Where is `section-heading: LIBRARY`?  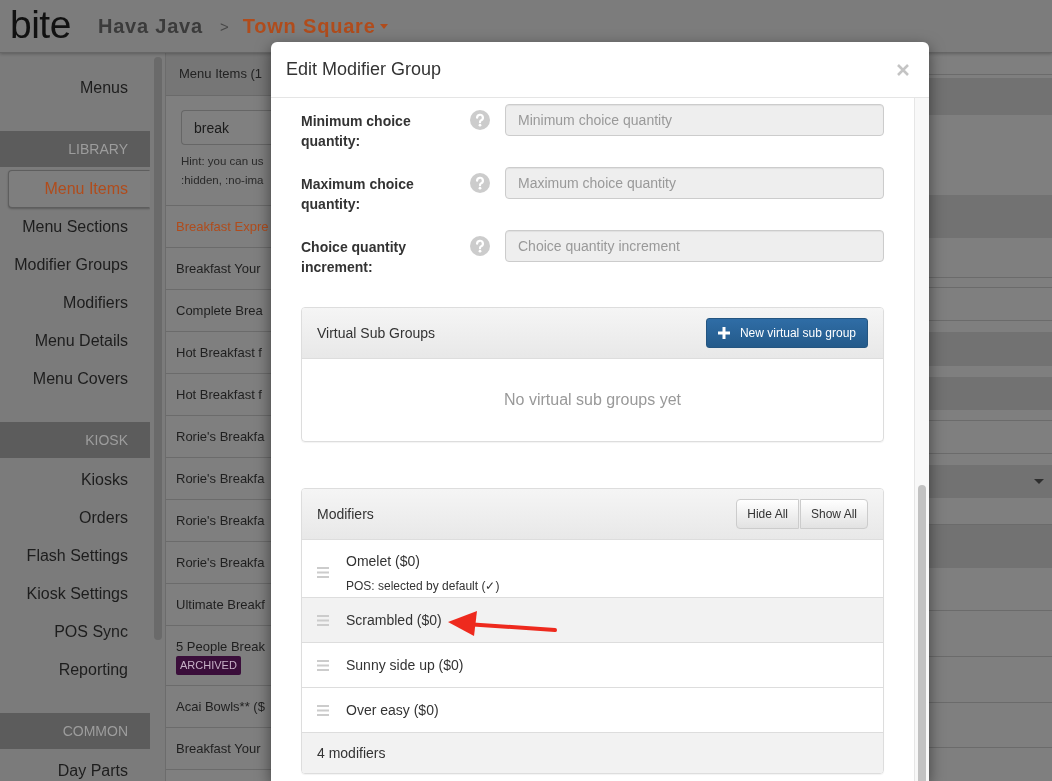
section-heading: LIBRARY is located at coordinates (75, 149).